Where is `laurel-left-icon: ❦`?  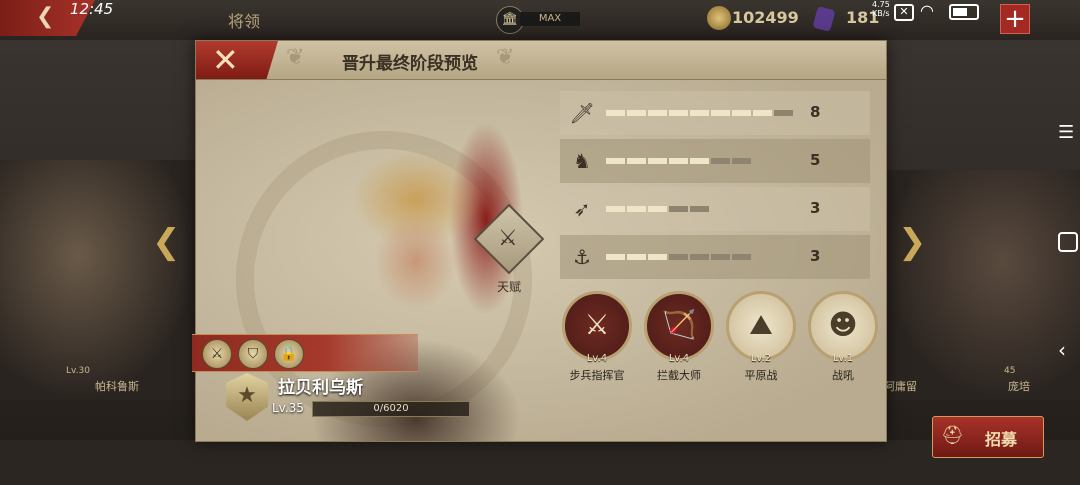
laurel-left-icon: ❦ is located at coordinates (295, 57).